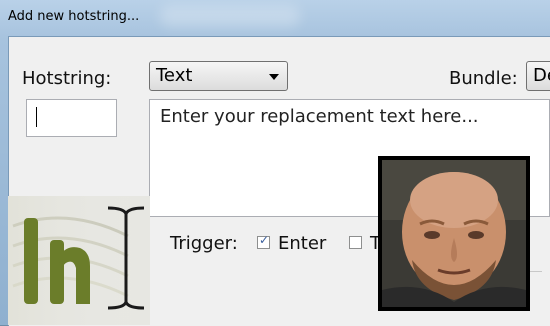 The width and height of the screenshot is (550, 326). I want to click on chevron-down-icon, so click(274, 77).